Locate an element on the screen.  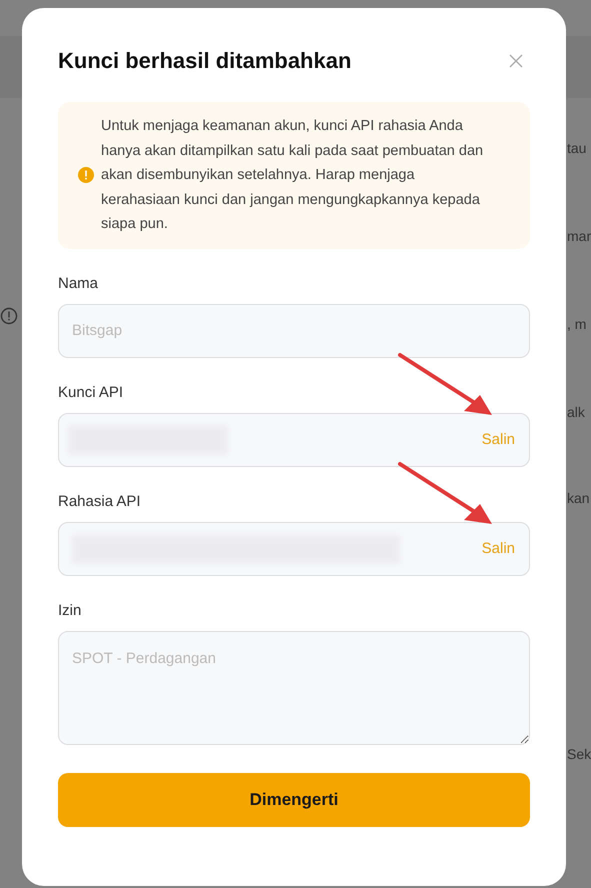
background-text: mar is located at coordinates (579, 236).